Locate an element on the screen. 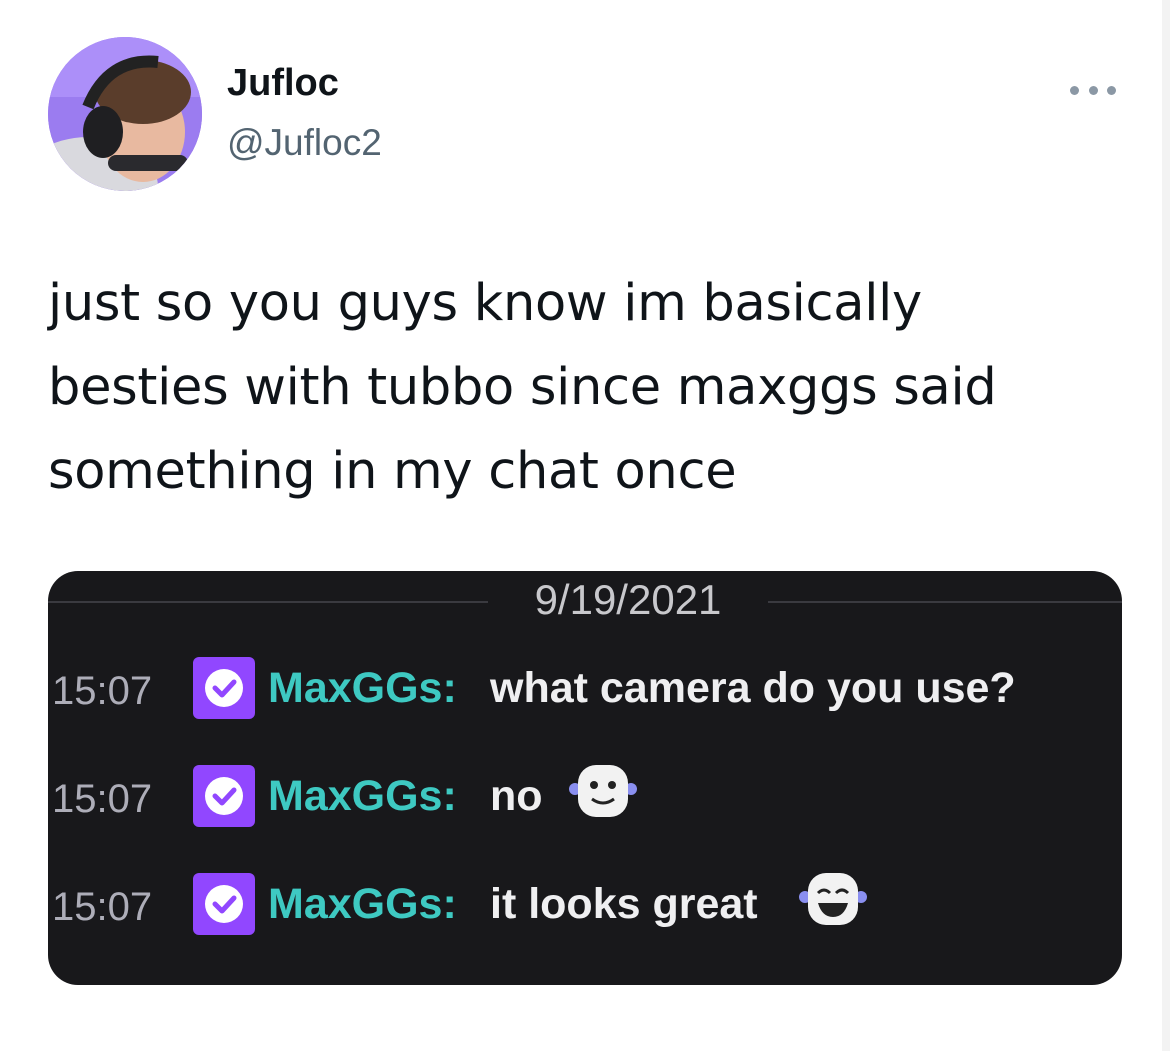 This screenshot has height=1051, width=1170. more-horizontal-icon is located at coordinates (1093, 90).